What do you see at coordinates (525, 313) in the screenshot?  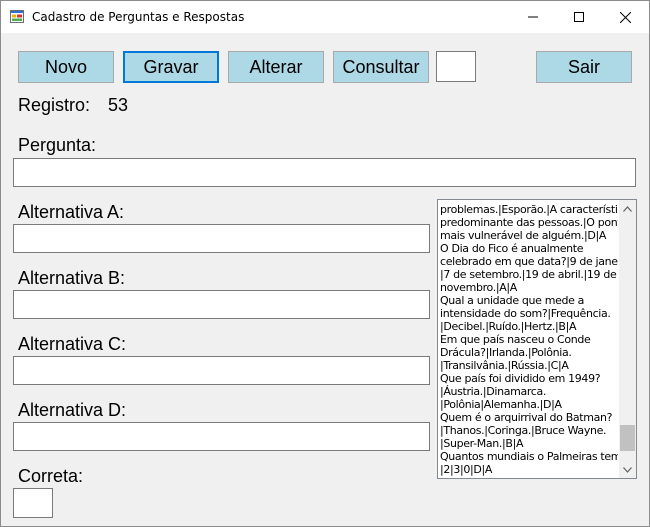 I see `list-line: intensidade do som?|Frequência.` at bounding box center [525, 313].